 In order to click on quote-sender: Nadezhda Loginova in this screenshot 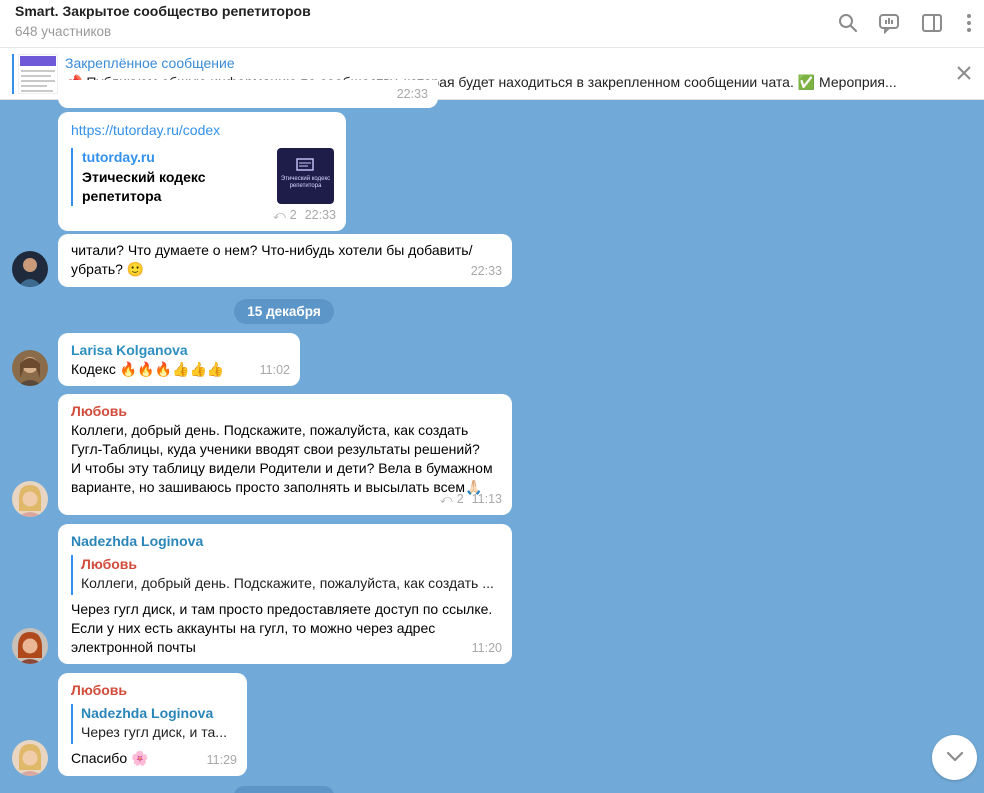, I will do `click(147, 713)`.